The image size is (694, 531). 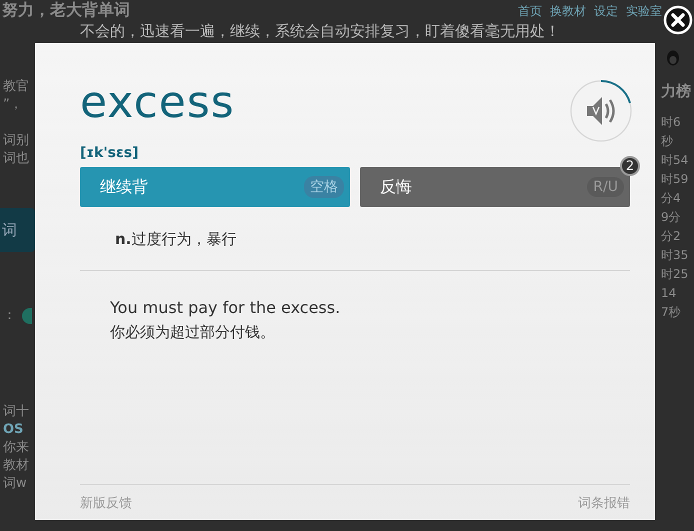 What do you see at coordinates (13, 430) in the screenshot?
I see `page-link: OS` at bounding box center [13, 430].